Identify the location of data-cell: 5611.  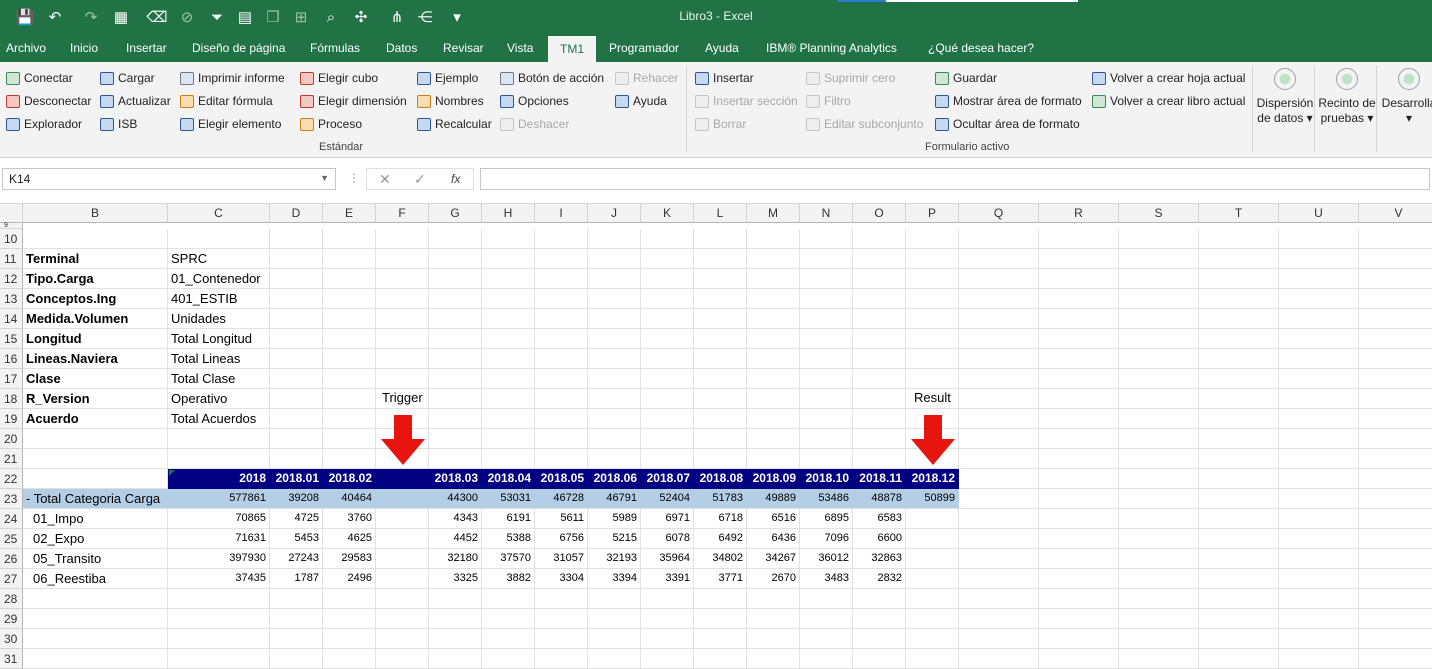
(561, 519).